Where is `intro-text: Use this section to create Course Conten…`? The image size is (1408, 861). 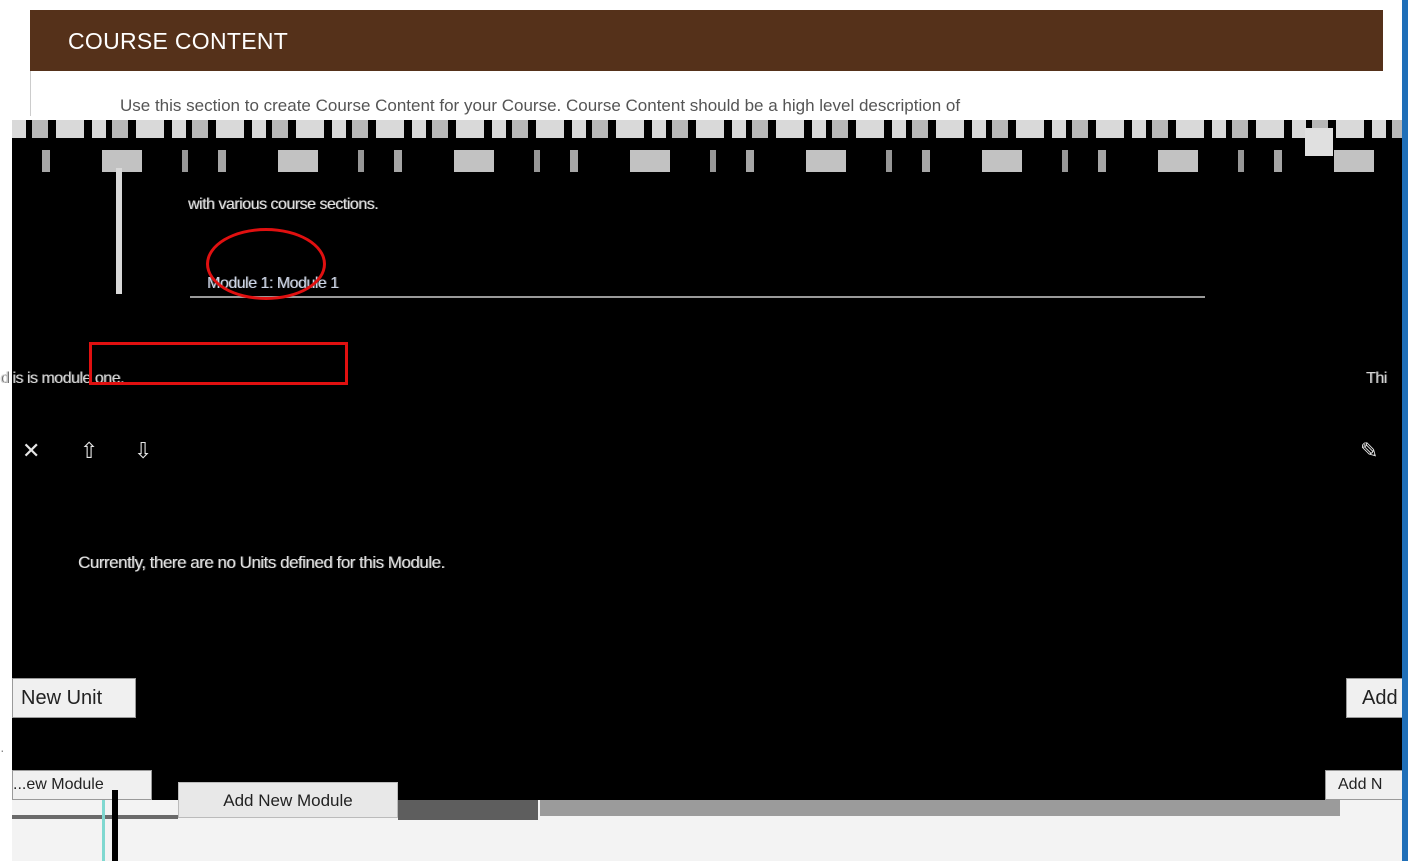
intro-text: Use this section to create Course Conten… is located at coordinates (540, 105).